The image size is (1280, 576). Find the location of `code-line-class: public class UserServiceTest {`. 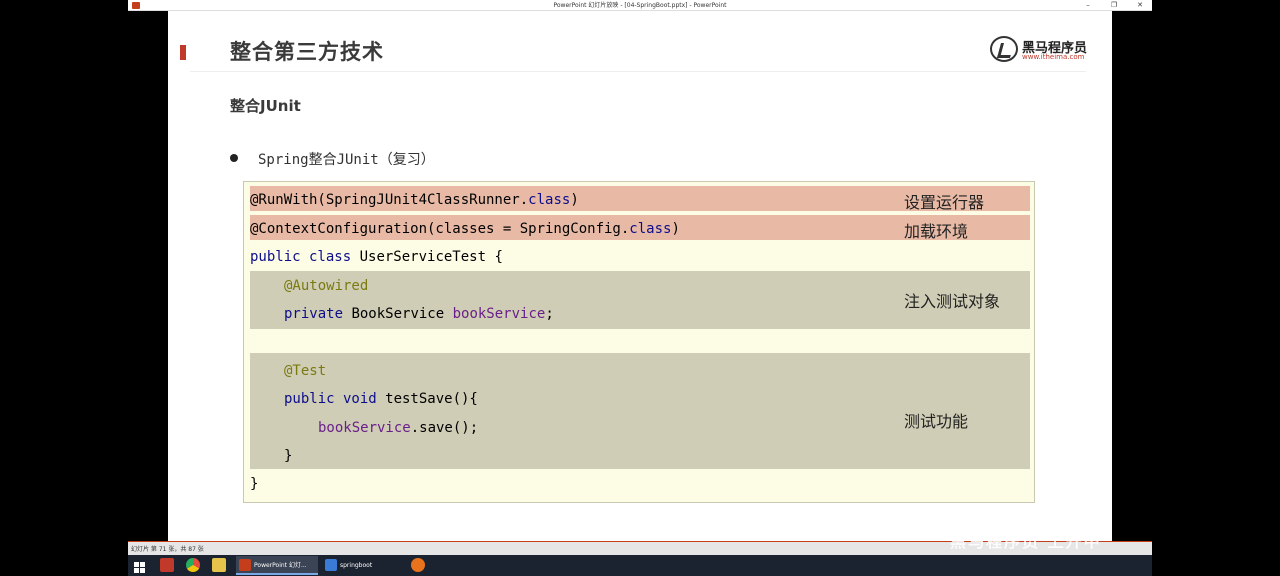

code-line-class: public class UserServiceTest { is located at coordinates (376, 257).